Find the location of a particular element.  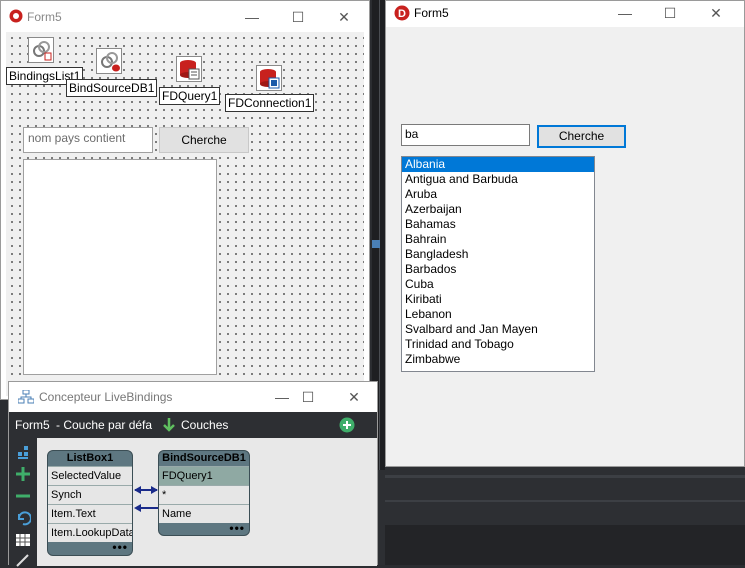

hierarchy-icon is located at coordinates (26, 397).